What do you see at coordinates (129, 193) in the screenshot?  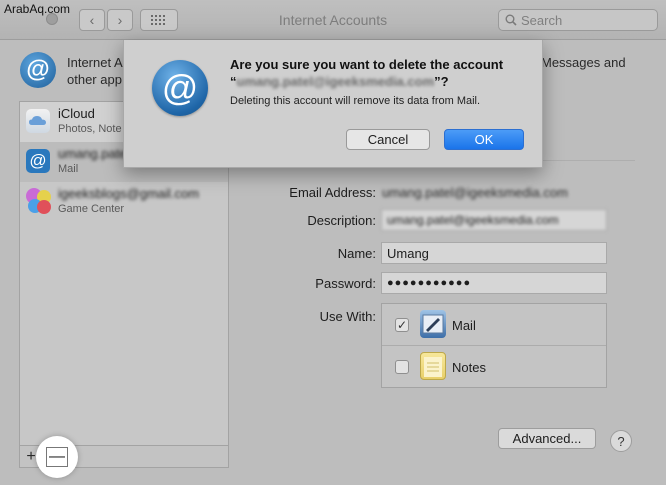 I see `account-name: igeeksblogs@gmail.com` at bounding box center [129, 193].